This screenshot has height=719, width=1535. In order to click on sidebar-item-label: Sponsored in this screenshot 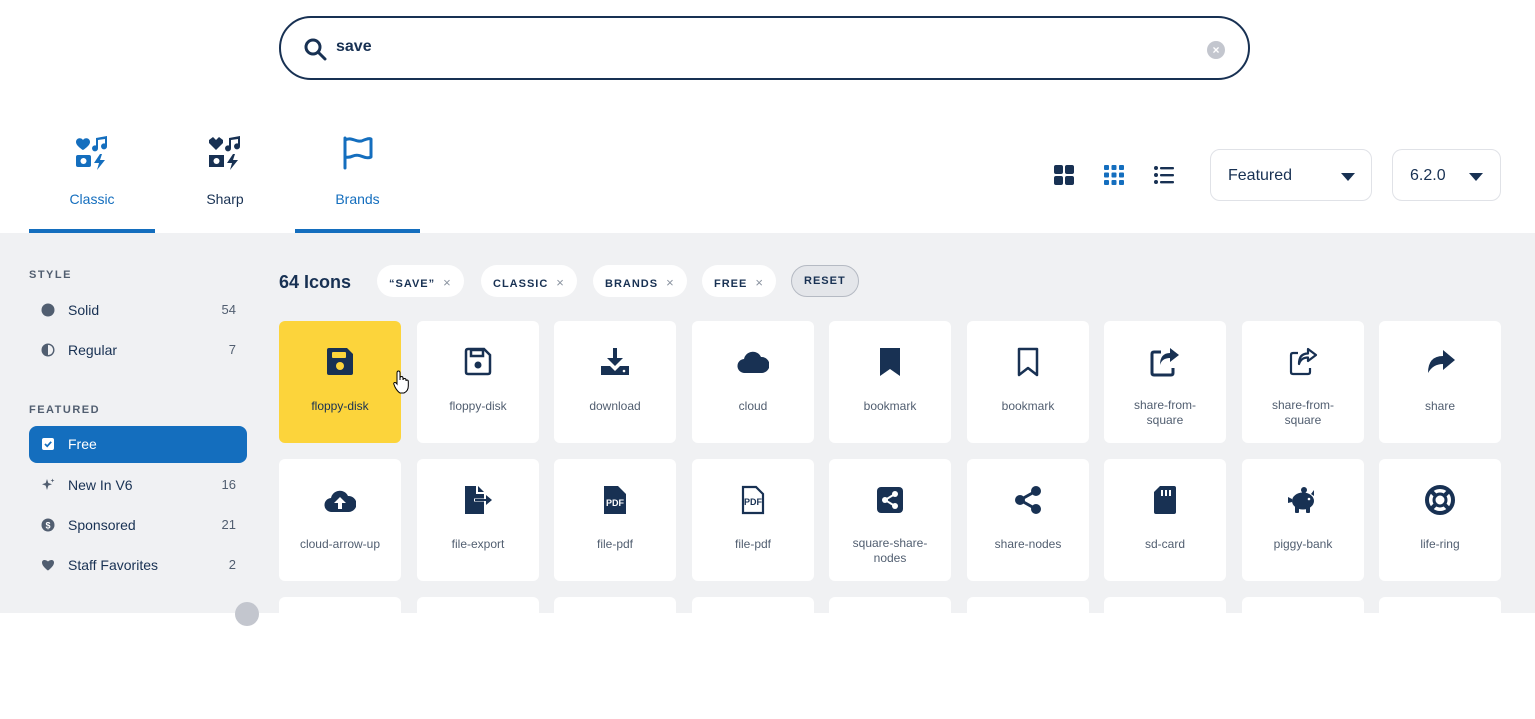, I will do `click(102, 525)`.